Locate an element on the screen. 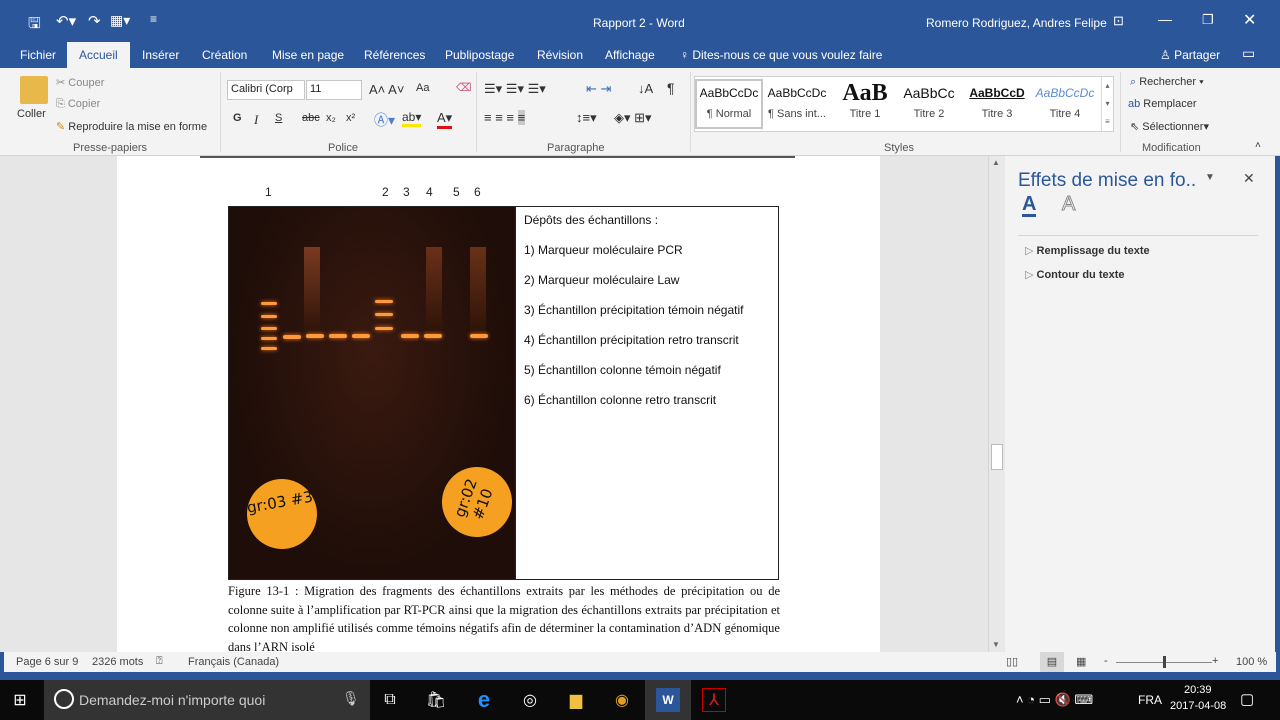 This screenshot has width=1280, height=720. bullets-icon: ☰▾ ☰▾ ☰▾ is located at coordinates (515, 89).